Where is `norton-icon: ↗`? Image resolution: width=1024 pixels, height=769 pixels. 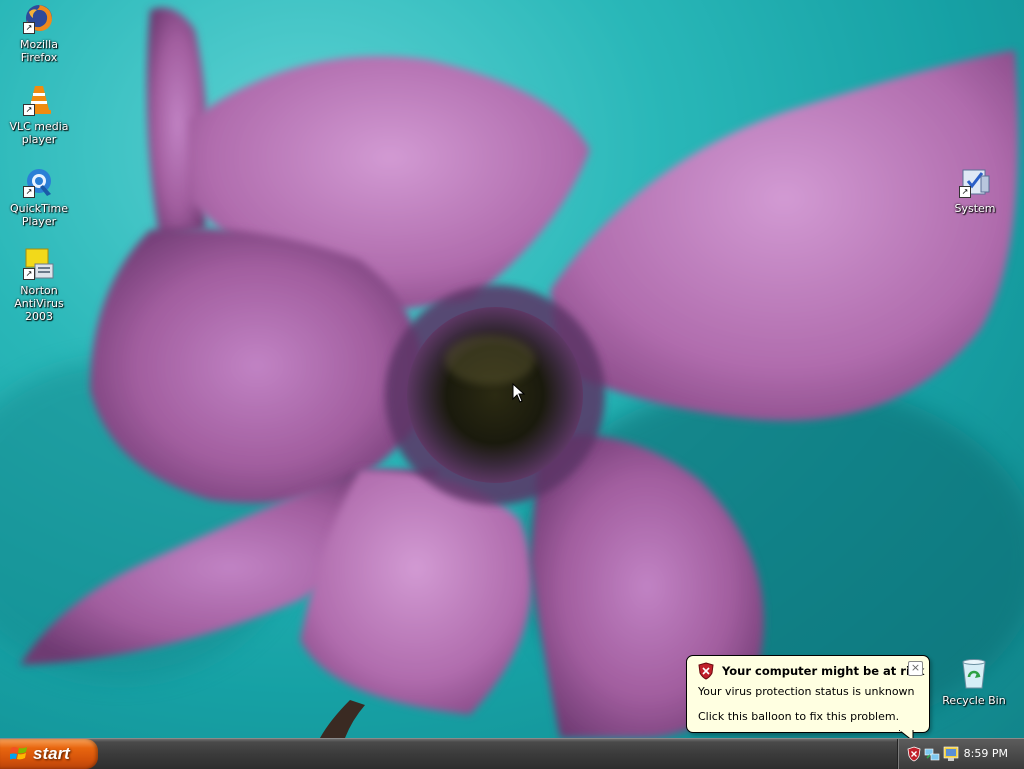
norton-icon: ↗ is located at coordinates (39, 264).